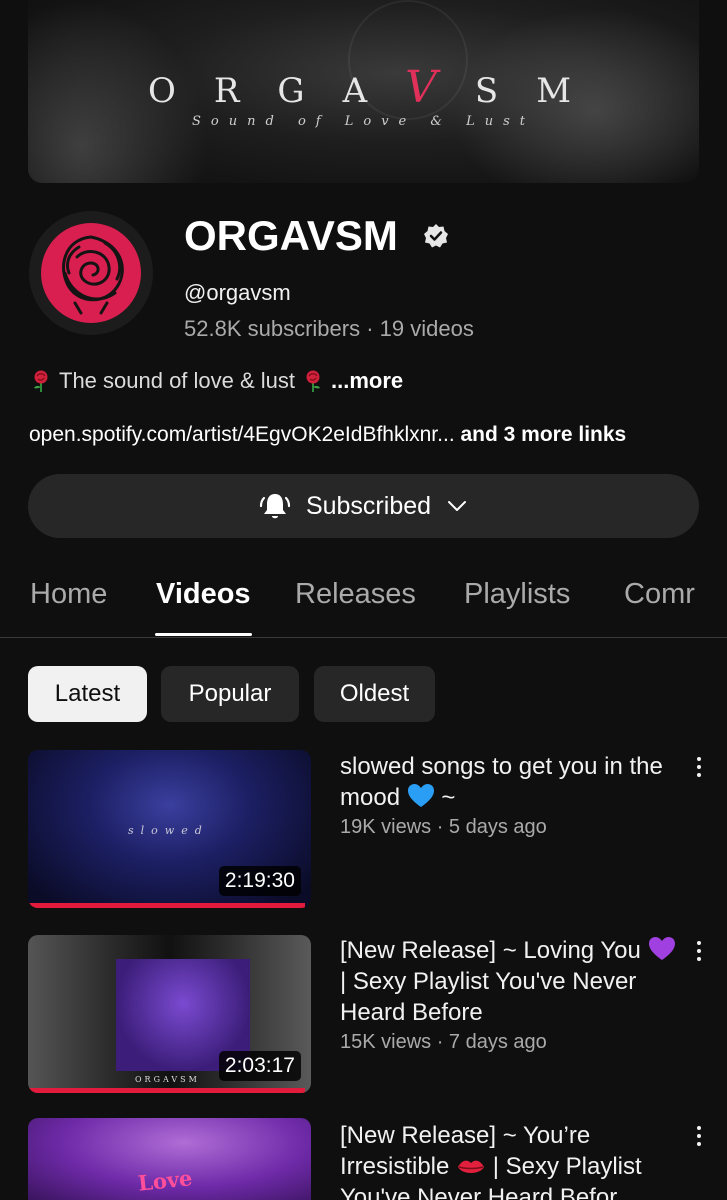  I want to click on channel-description: The sound of love & lust ...more, so click(216, 381).